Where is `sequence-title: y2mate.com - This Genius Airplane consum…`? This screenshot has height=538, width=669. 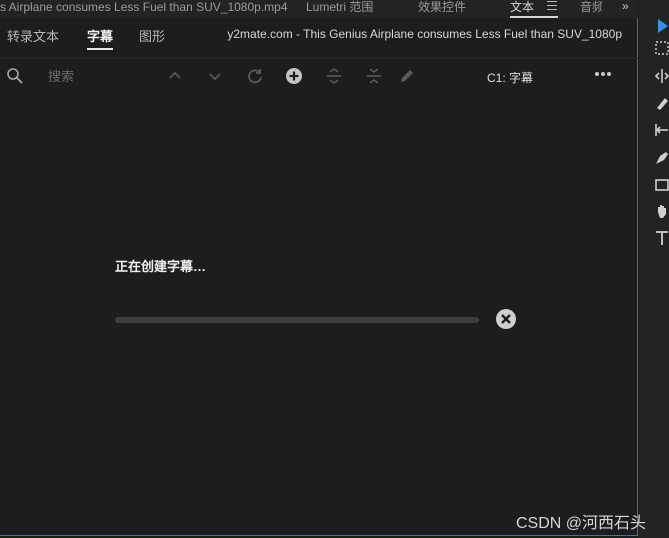 sequence-title: y2mate.com - This Genius Airplane consum… is located at coordinates (424, 34).